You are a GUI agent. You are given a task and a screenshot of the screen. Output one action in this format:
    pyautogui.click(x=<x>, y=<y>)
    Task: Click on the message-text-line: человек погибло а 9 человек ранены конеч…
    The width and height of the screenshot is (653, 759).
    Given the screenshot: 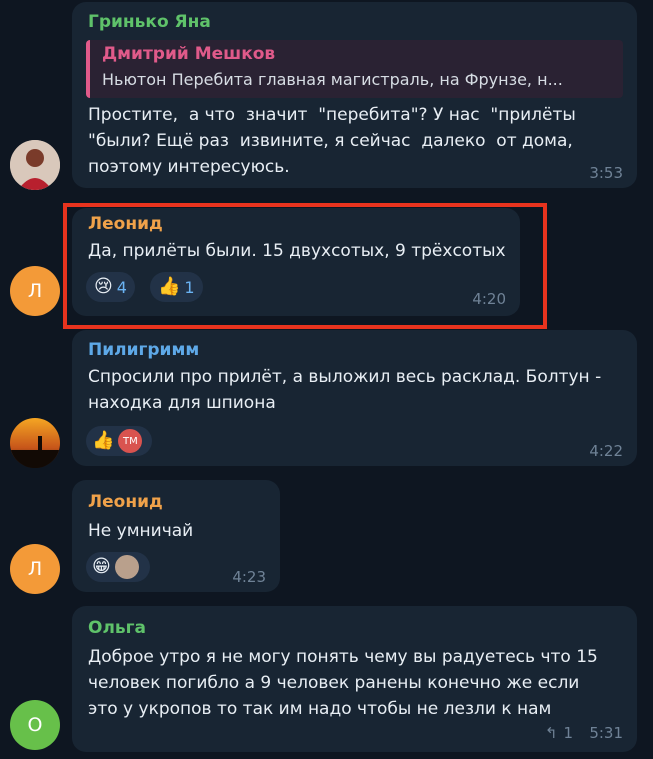 What is the action you would take?
    pyautogui.click(x=334, y=683)
    